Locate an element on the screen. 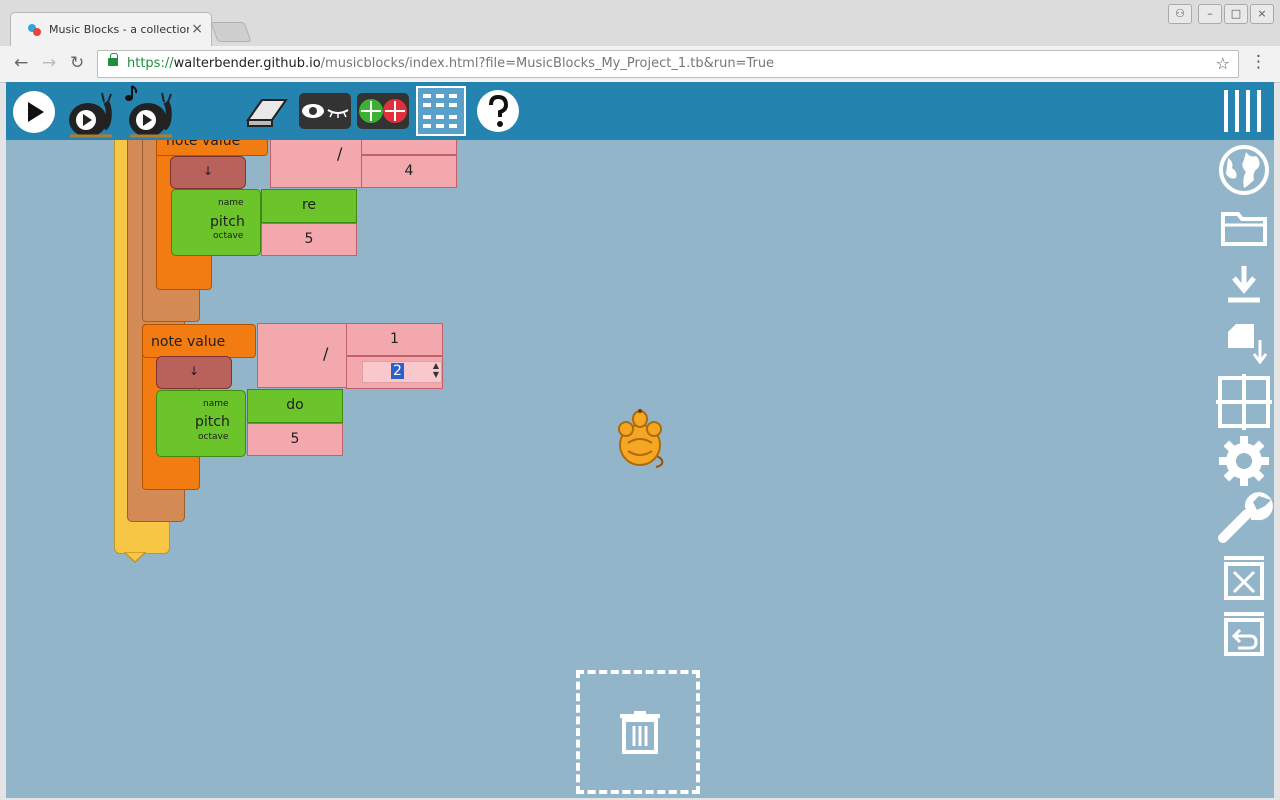  coordinate-grid-icon is located at coordinates (1244, 402).